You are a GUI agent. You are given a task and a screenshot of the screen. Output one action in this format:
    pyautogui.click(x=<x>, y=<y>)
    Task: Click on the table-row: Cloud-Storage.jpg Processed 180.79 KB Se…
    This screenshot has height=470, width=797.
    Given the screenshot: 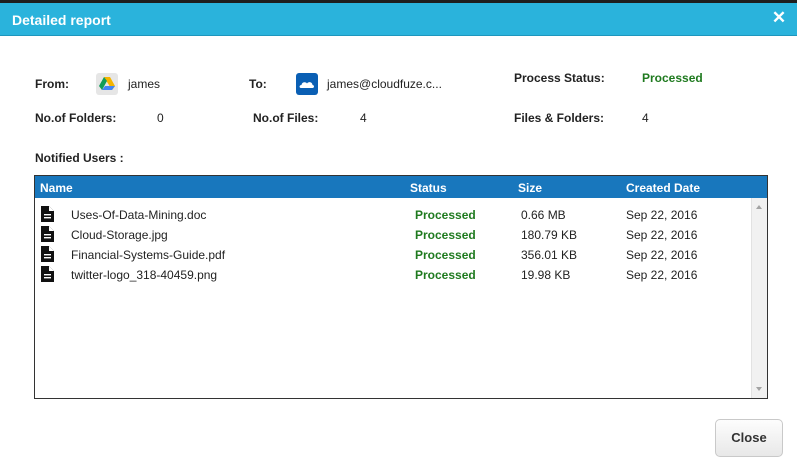 What is the action you would take?
    pyautogui.click(x=393, y=234)
    